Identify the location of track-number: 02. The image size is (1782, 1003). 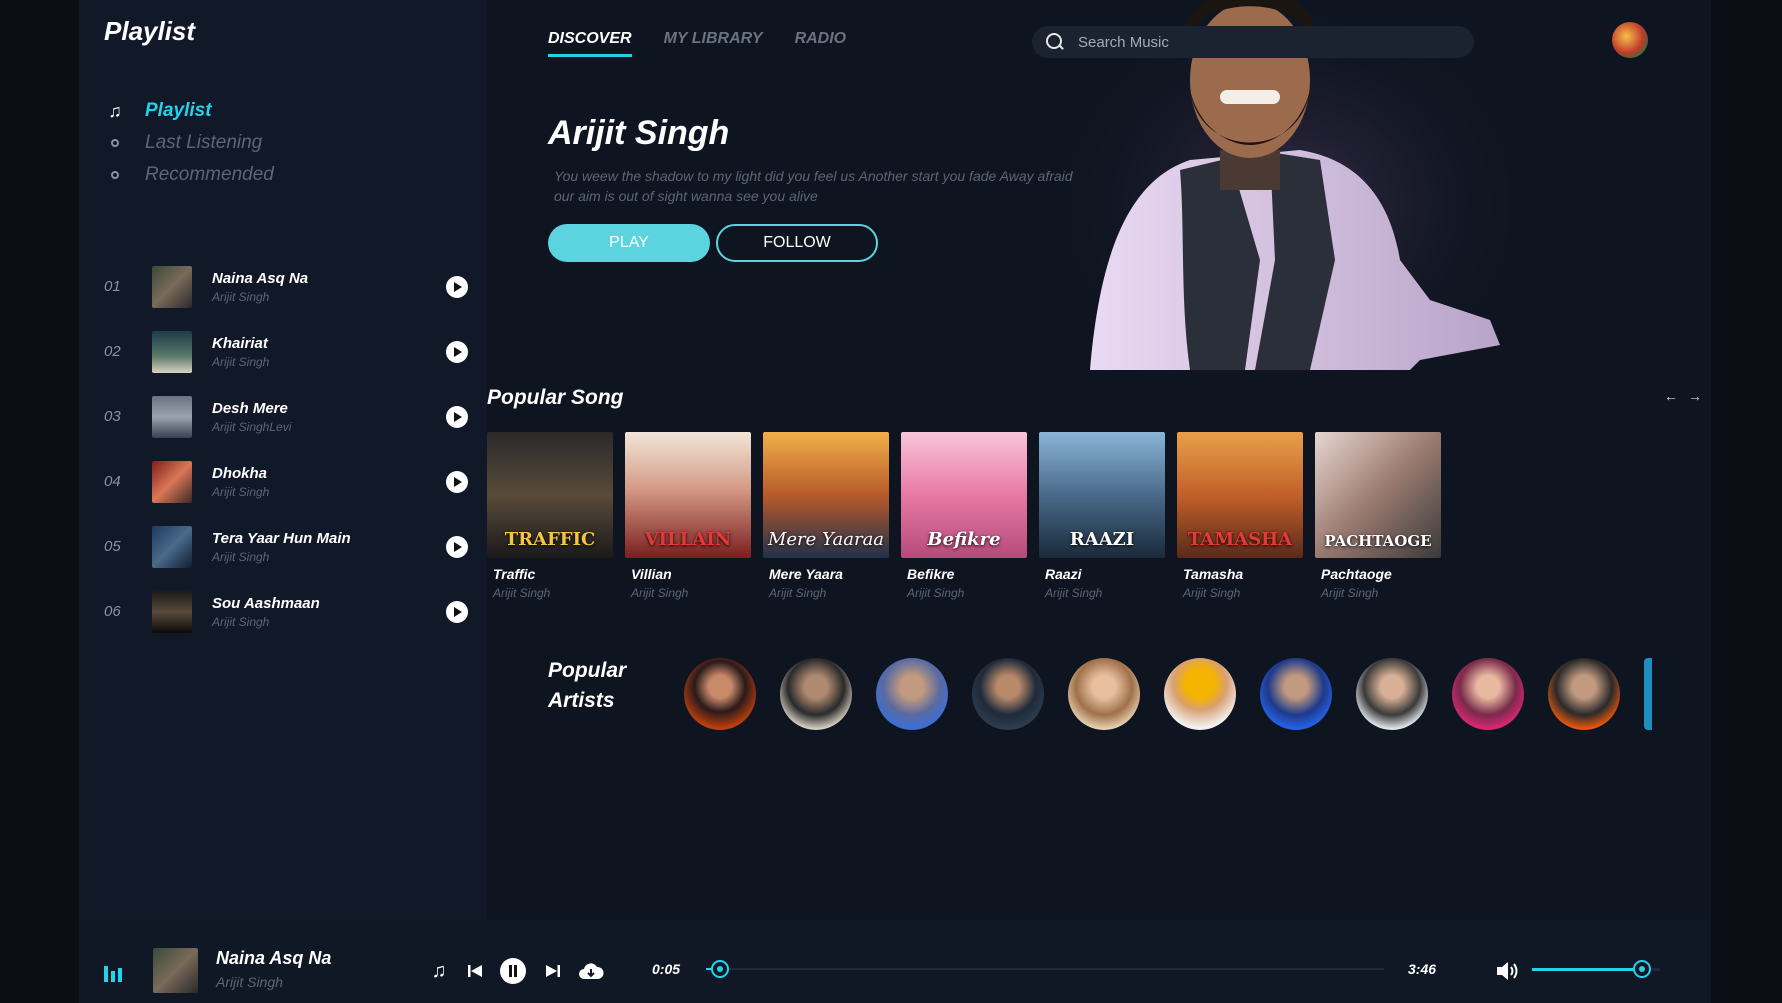
(112, 351).